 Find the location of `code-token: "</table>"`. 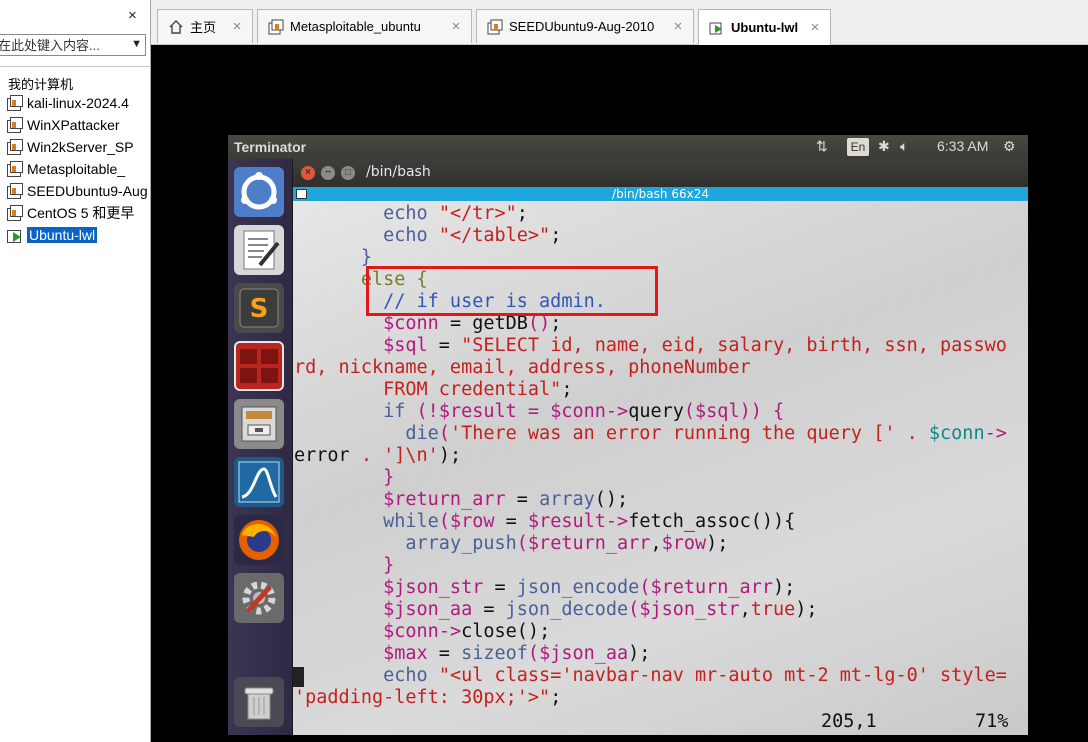

code-token: "</table>" is located at coordinates (494, 235).